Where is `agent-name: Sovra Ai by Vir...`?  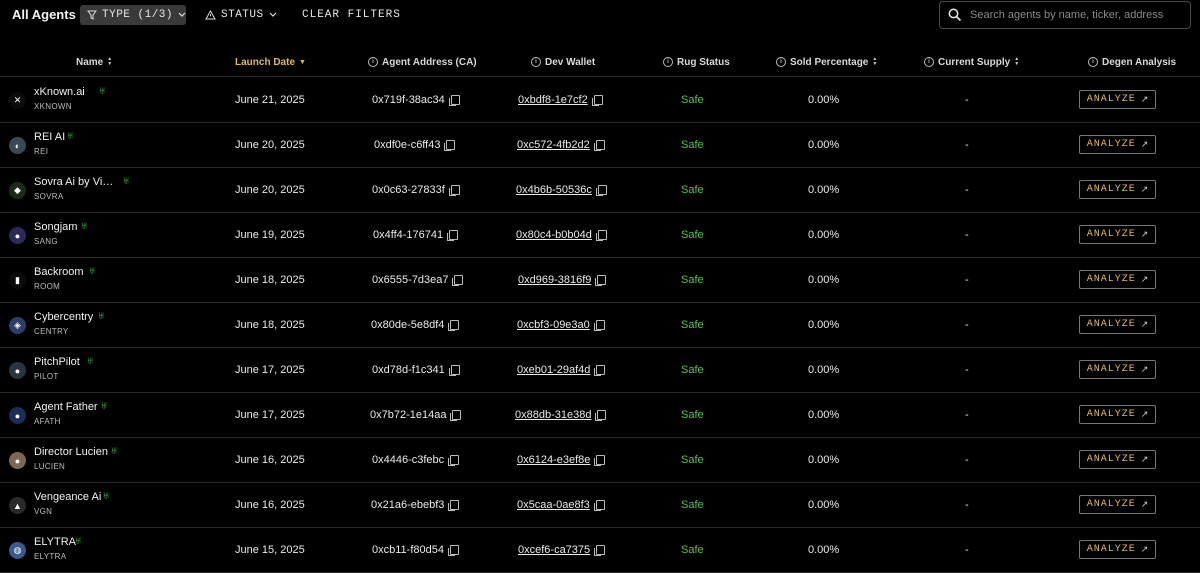 agent-name: Sovra Ai by Vir... is located at coordinates (74, 182).